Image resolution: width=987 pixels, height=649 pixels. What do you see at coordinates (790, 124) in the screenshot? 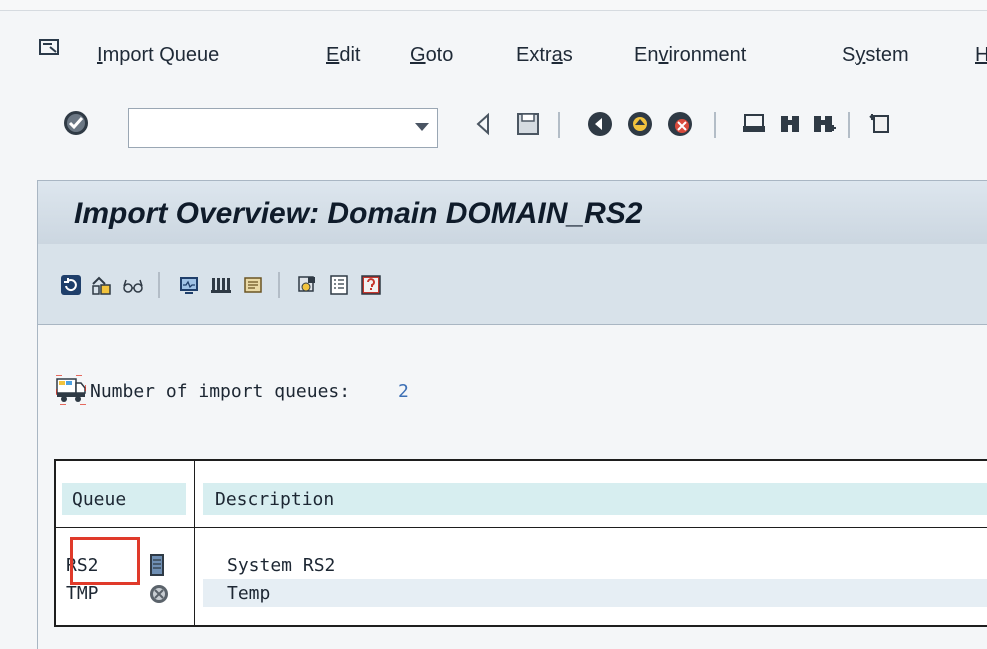
I see `find-icon` at bounding box center [790, 124].